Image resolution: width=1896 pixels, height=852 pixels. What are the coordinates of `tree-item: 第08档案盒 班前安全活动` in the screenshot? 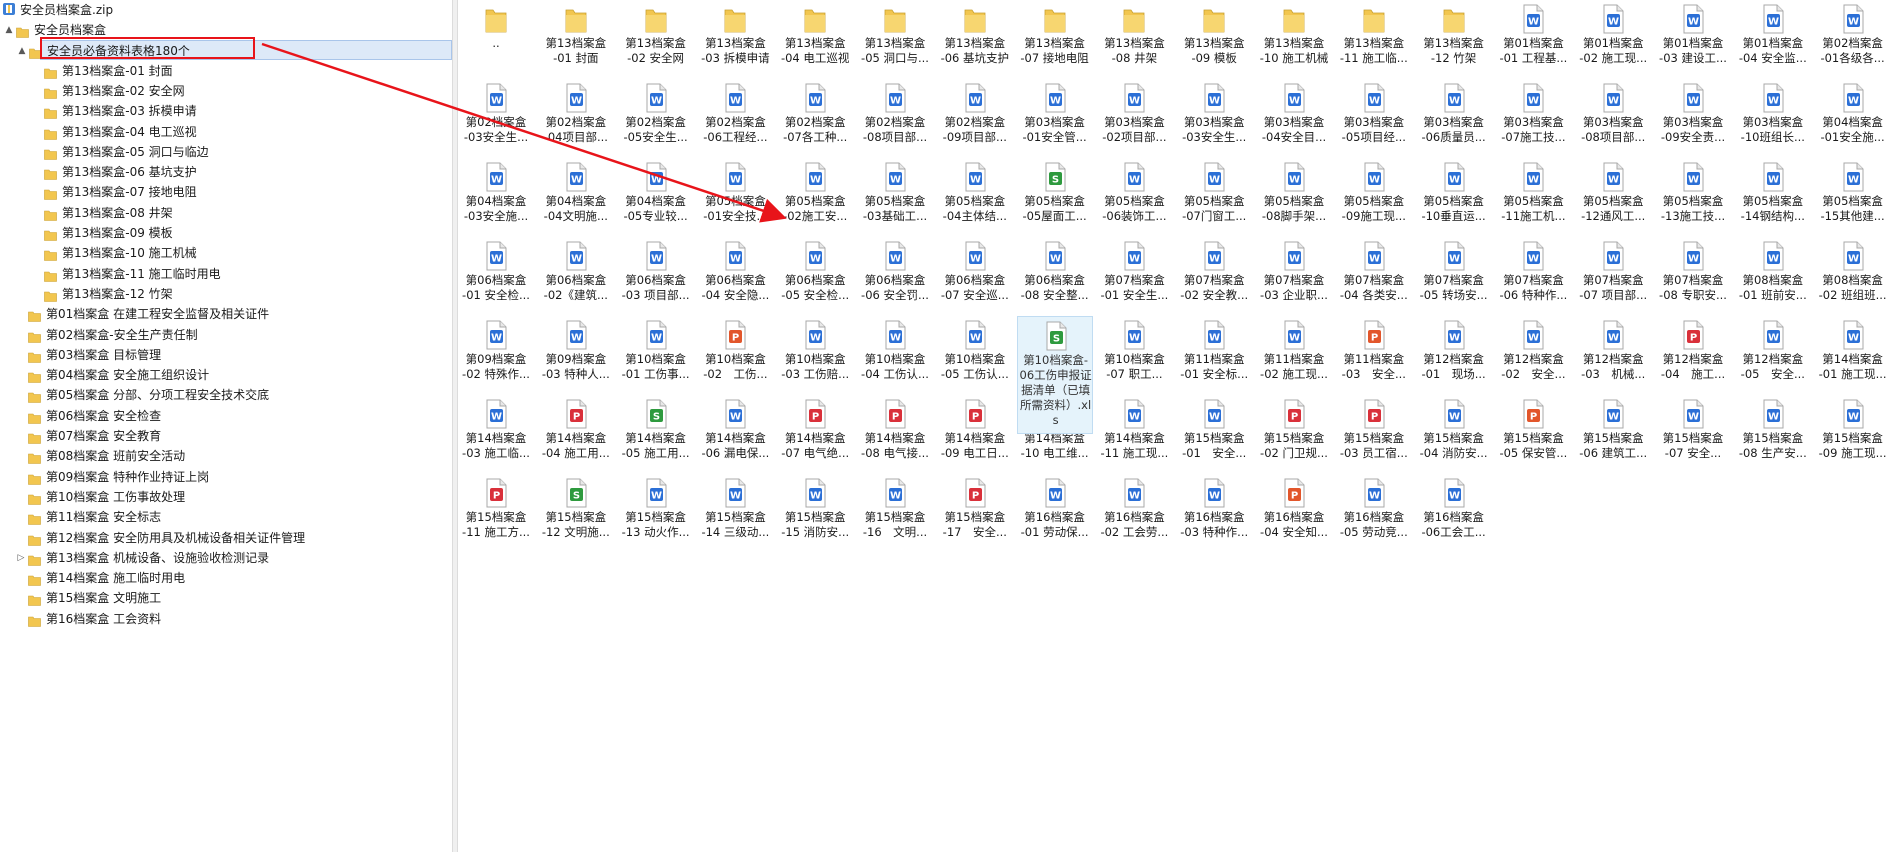 It's located at (226, 456).